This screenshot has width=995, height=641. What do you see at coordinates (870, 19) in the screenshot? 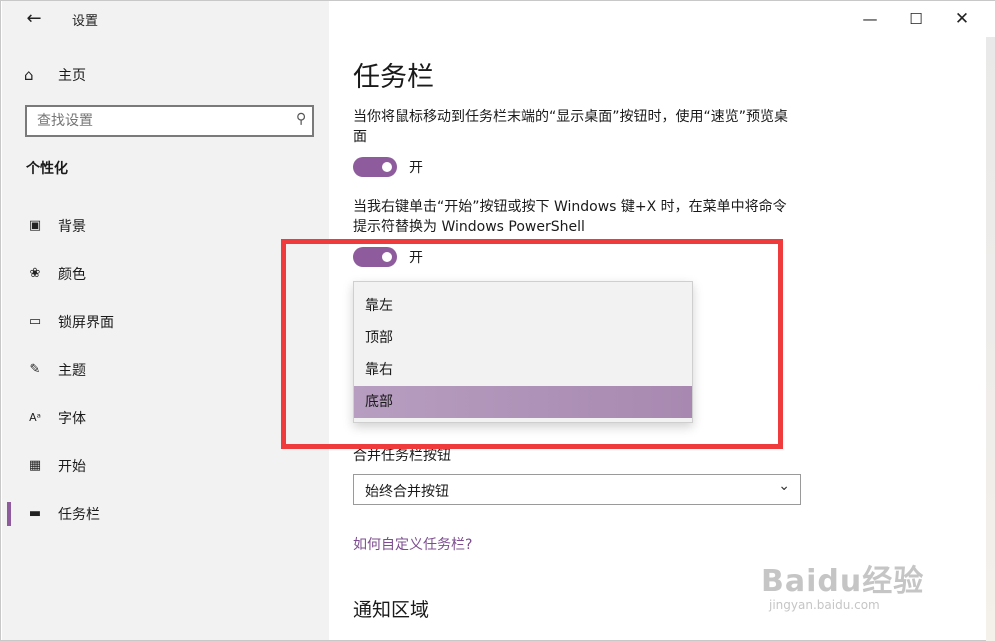
I see `minimize-button: —` at bounding box center [870, 19].